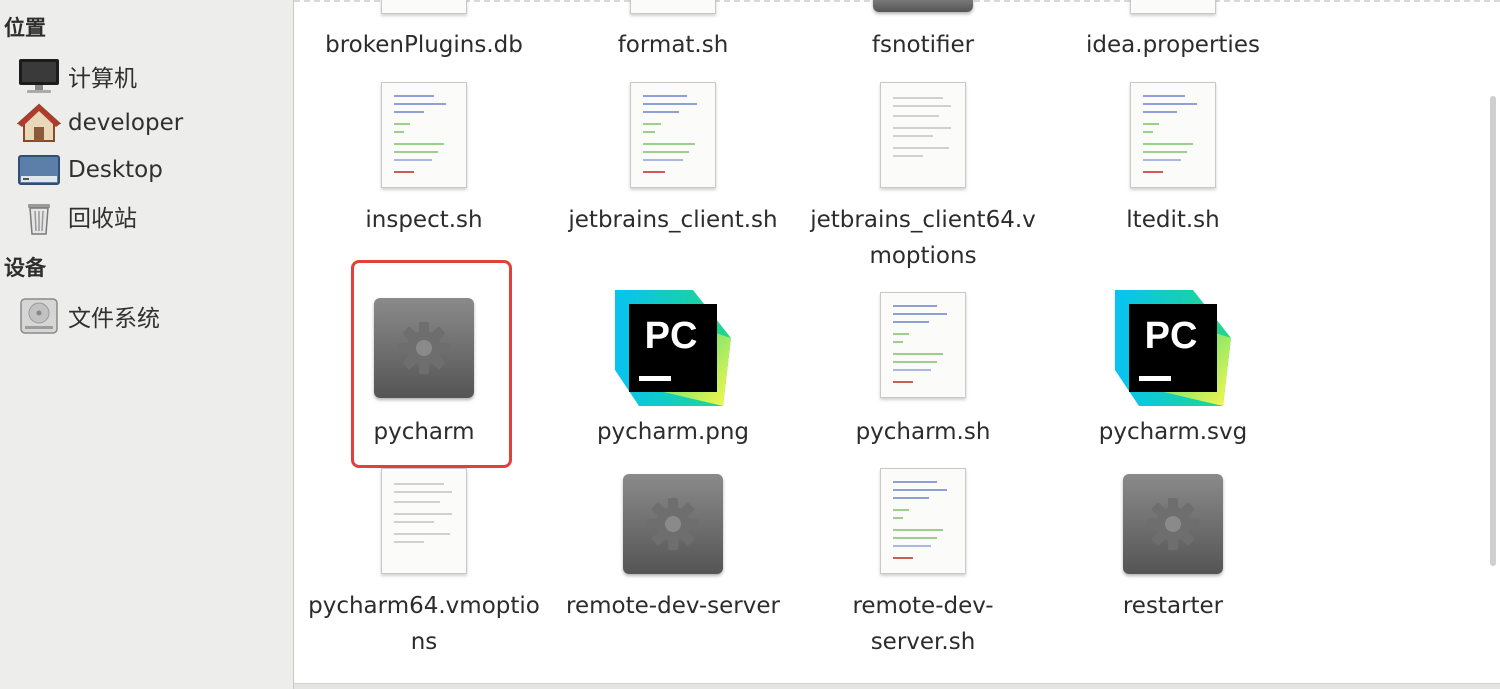 The height and width of the screenshot is (689, 1500). Describe the element at coordinates (148, 76) in the screenshot. I see `sidebar-item-computer: 计算机` at that location.